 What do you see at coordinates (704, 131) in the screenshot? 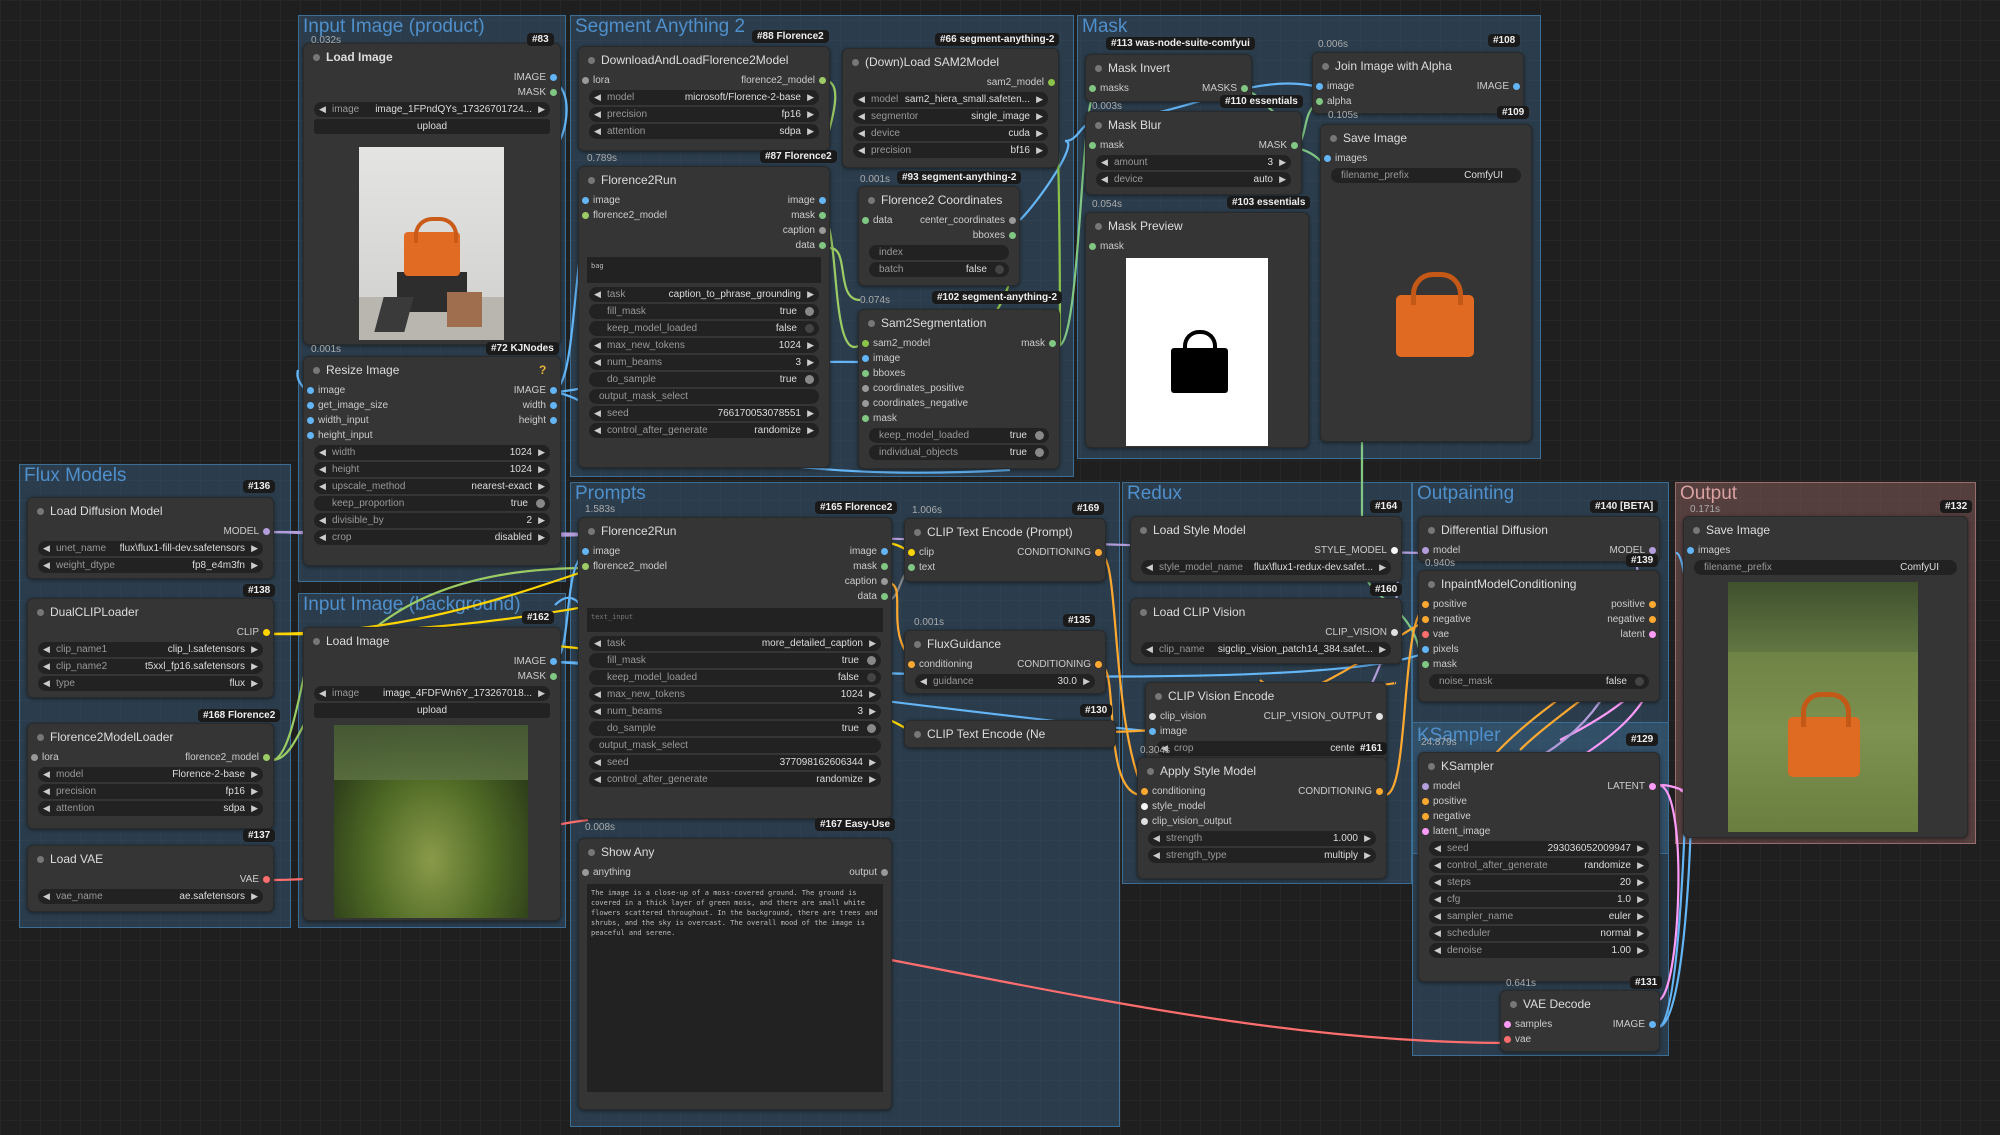
I see `attention-combo: ◀ attention sdpa ▶` at bounding box center [704, 131].